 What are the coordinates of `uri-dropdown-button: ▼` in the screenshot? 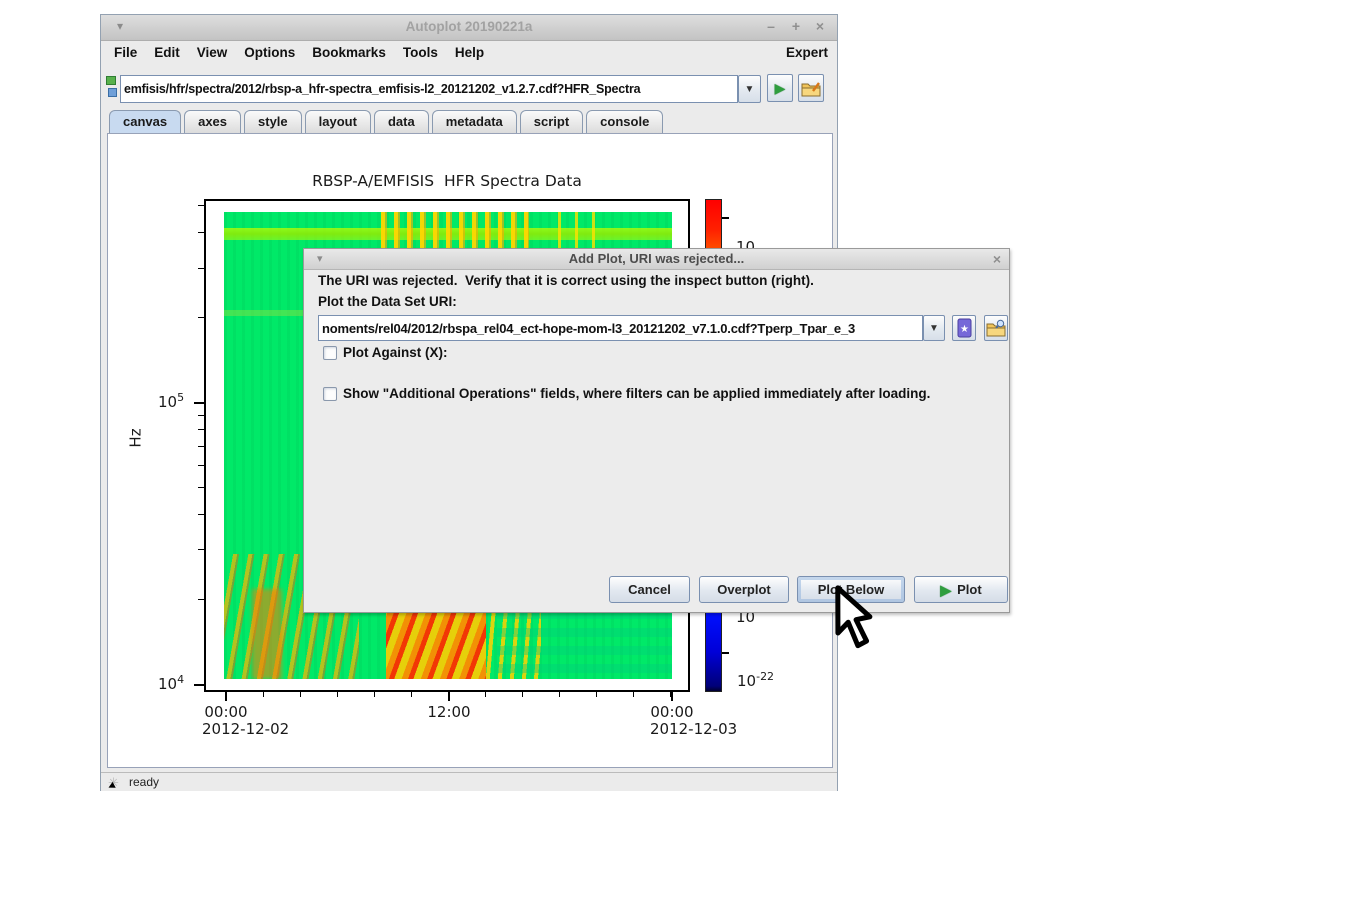 It's located at (749, 89).